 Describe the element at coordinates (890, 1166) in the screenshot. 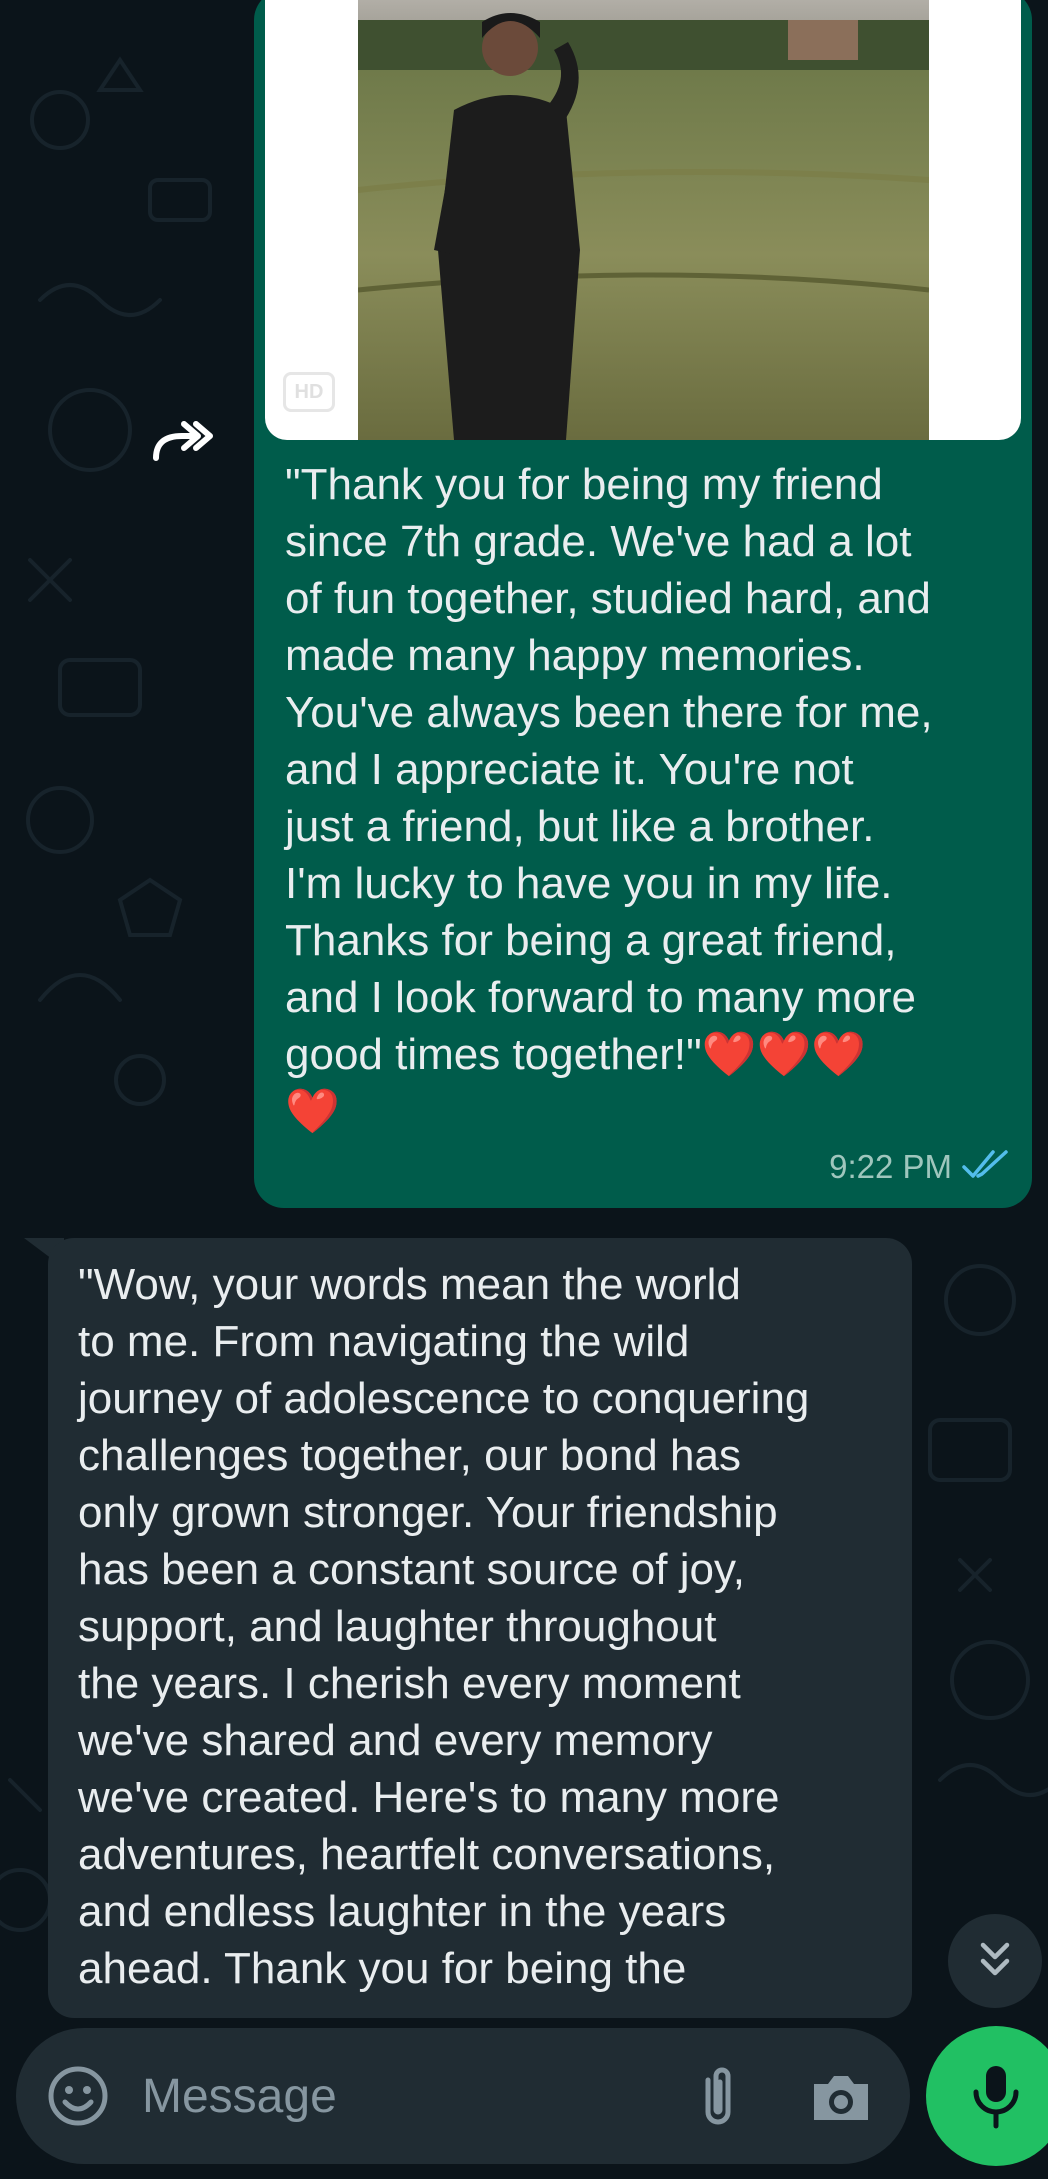

I see `message-time: 9:22 PM` at that location.